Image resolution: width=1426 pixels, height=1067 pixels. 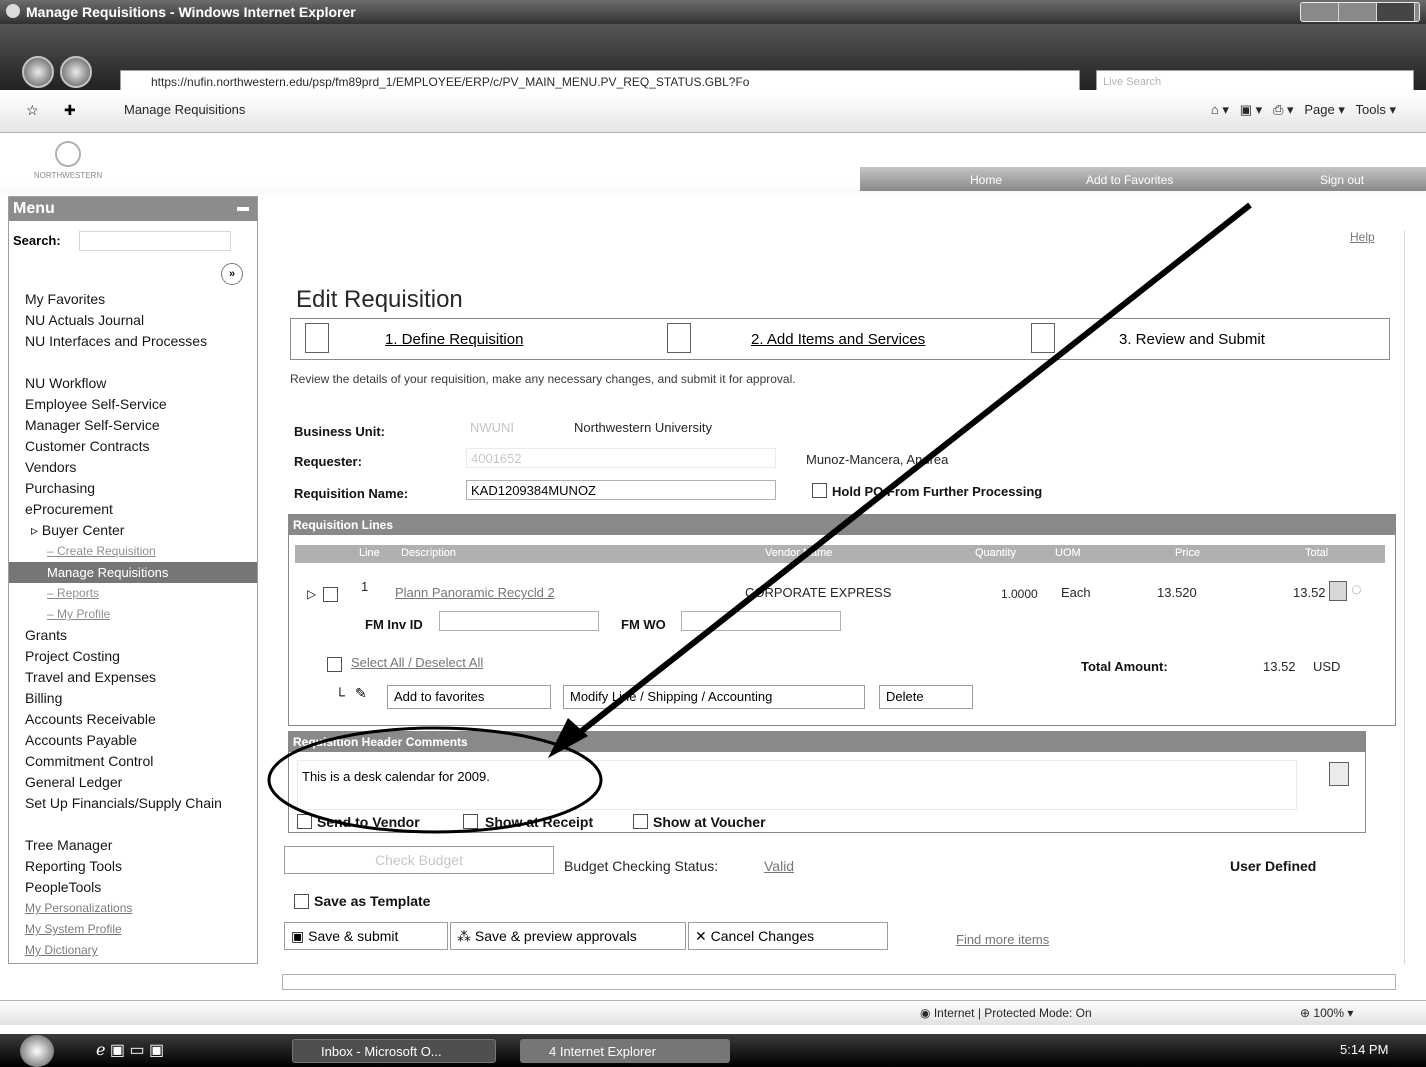 What do you see at coordinates (419, 860) in the screenshot?
I see `check-budget-button: Check Budget` at bounding box center [419, 860].